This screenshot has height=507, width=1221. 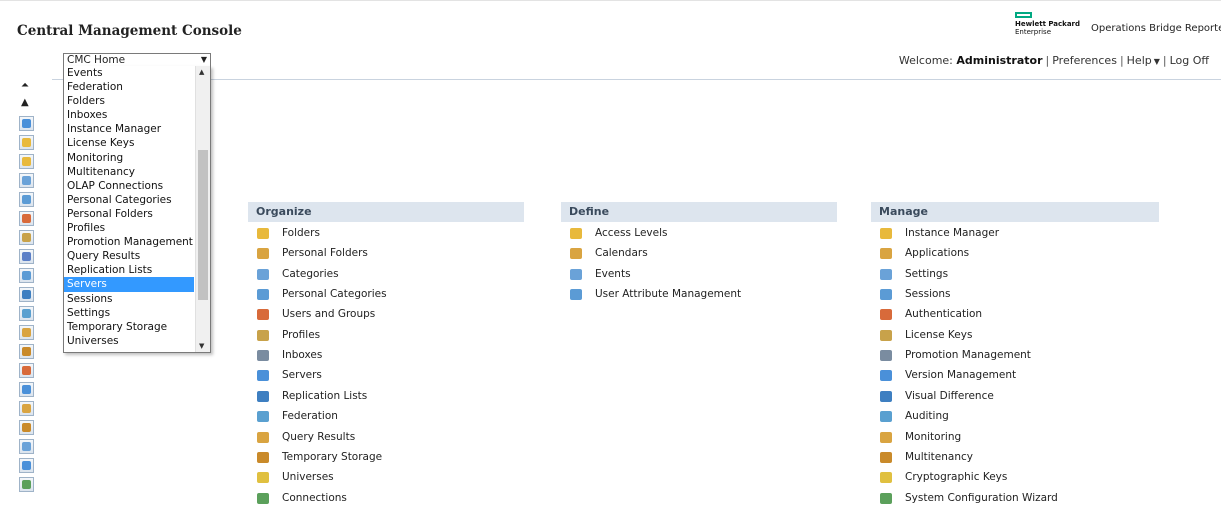 I want to click on nav-select-value: CMC Home, so click(x=96, y=60).